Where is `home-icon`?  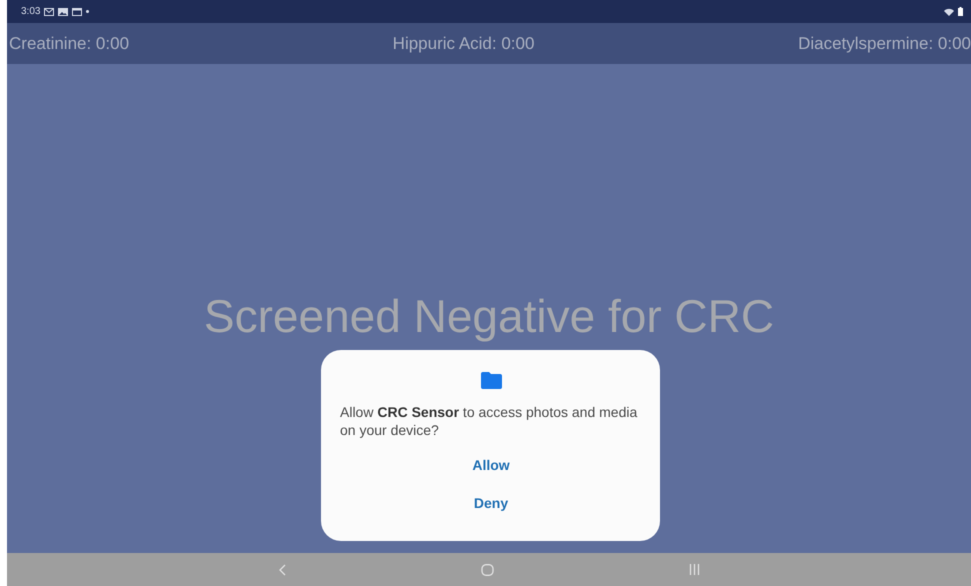
home-icon is located at coordinates (487, 570).